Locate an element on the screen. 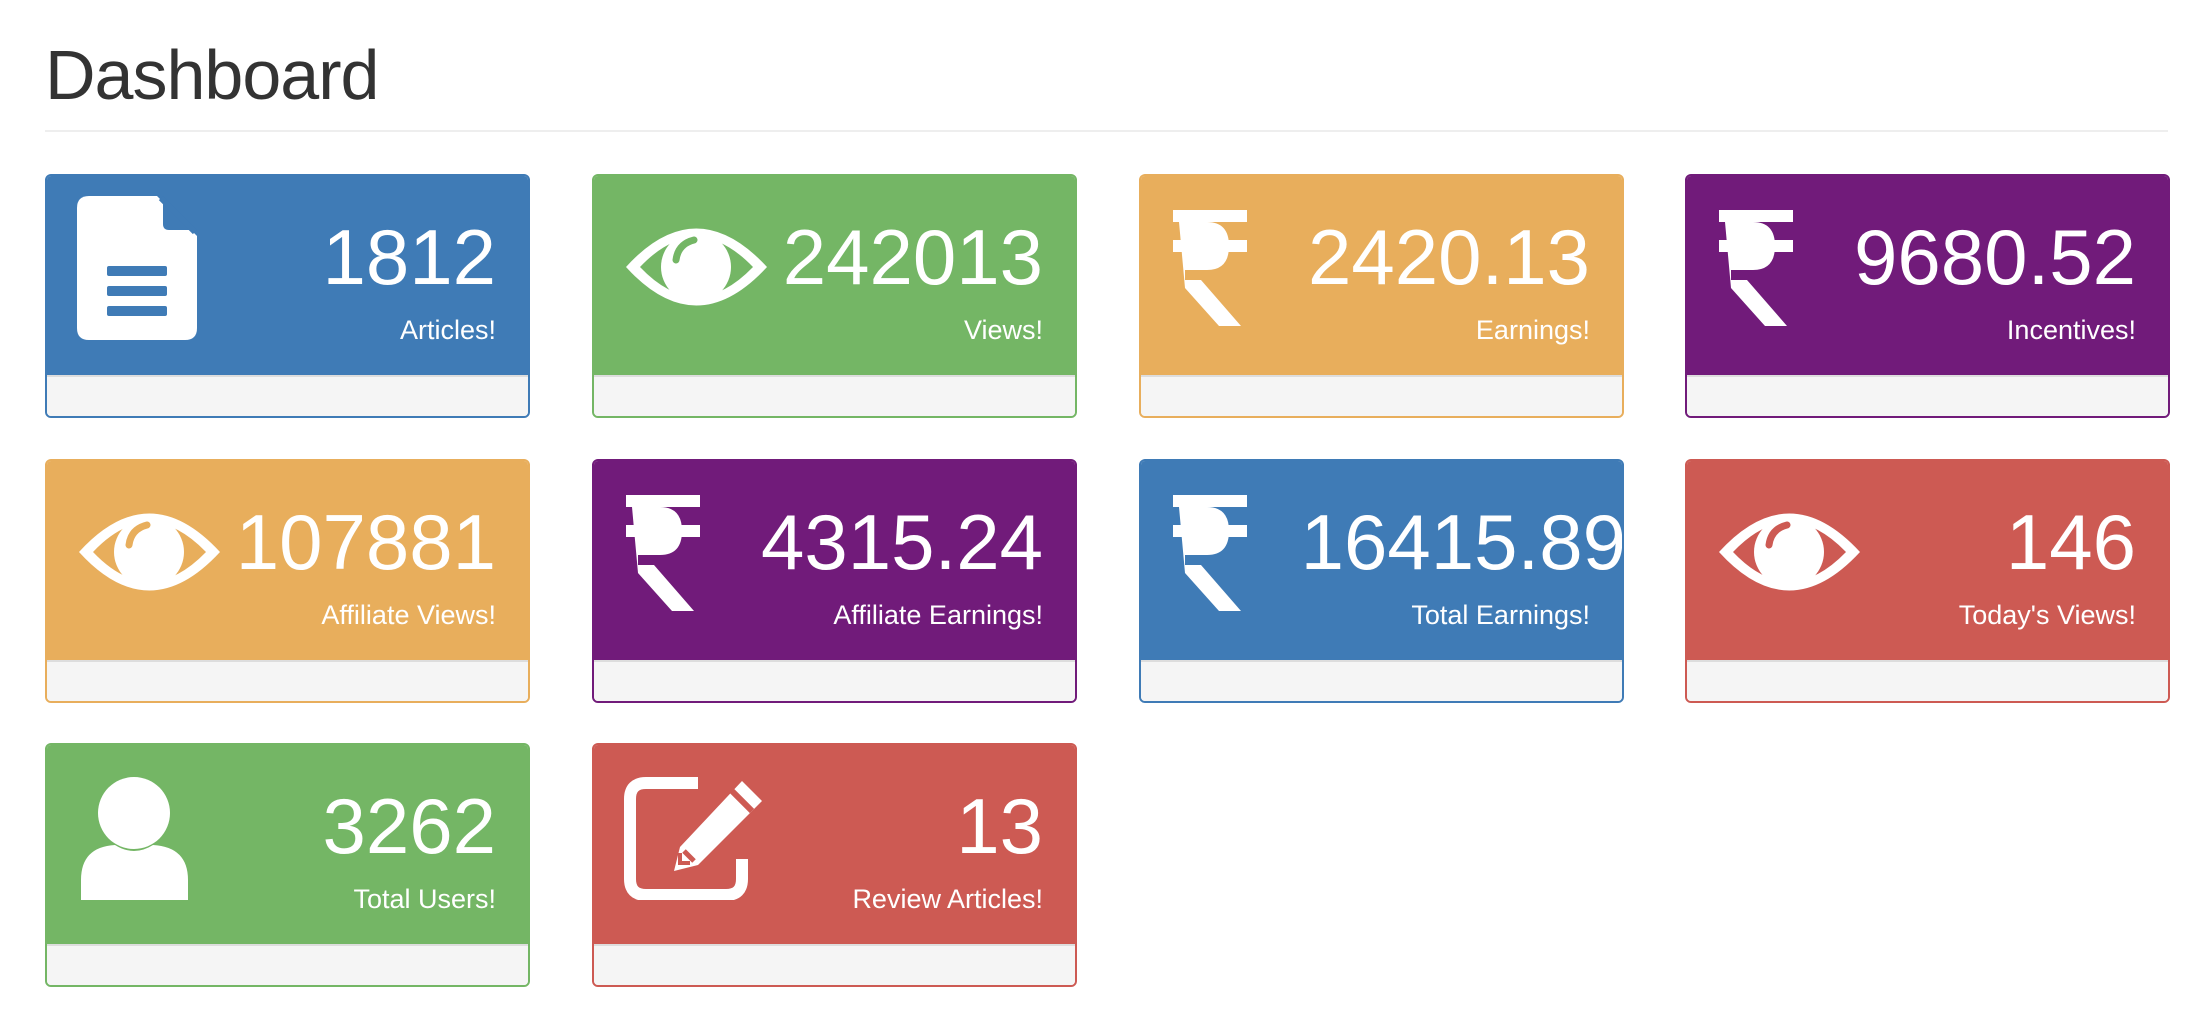 The width and height of the screenshot is (2210, 1010). panel-views: 242013 Views! is located at coordinates (834, 296).